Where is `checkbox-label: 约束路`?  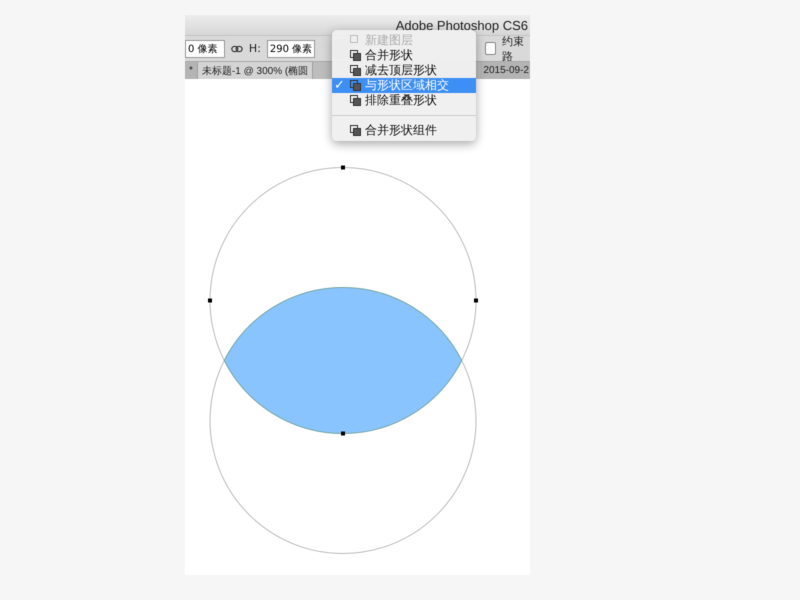
checkbox-label: 约束路 is located at coordinates (513, 49).